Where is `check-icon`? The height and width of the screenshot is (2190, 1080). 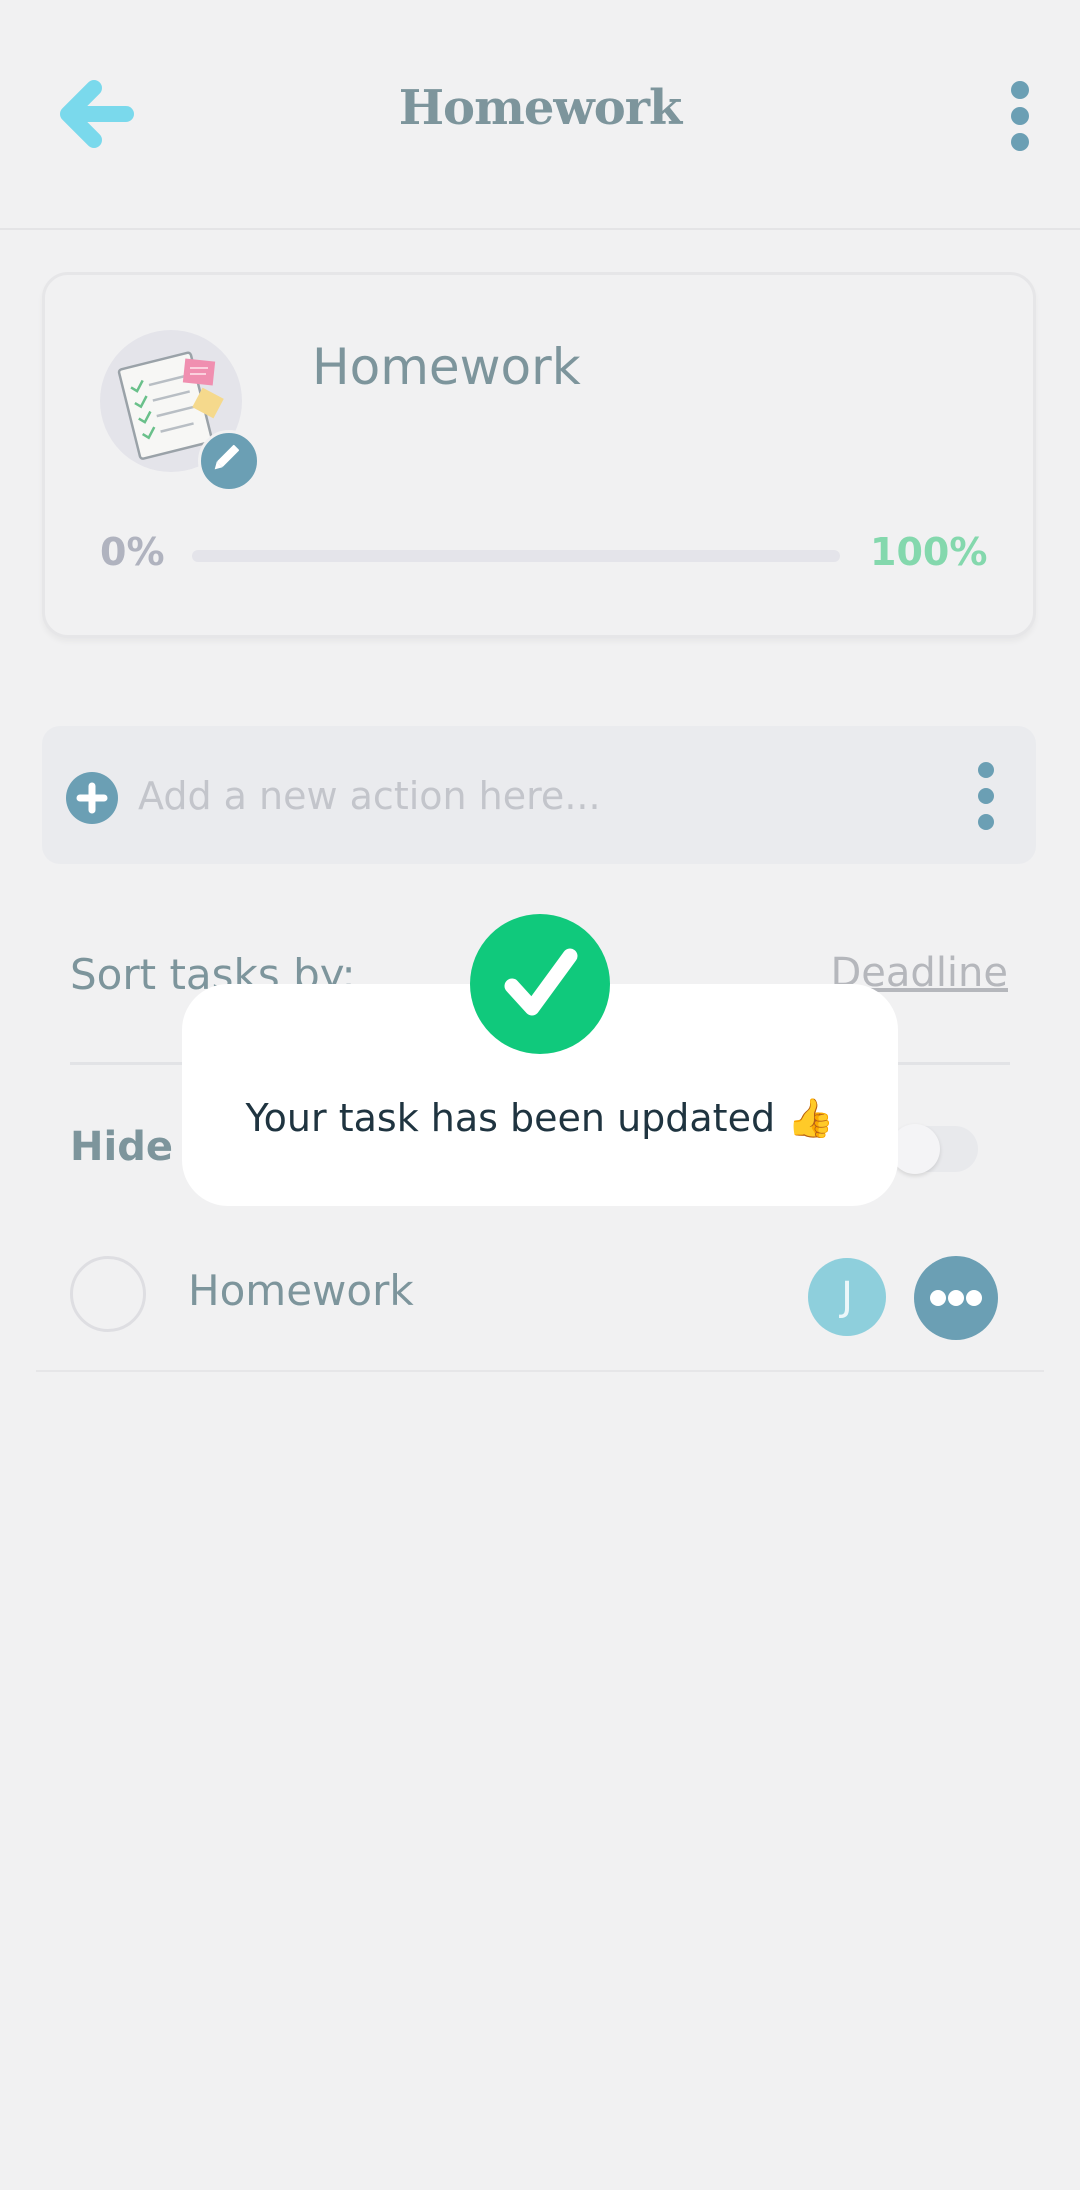
check-icon is located at coordinates (541, 982).